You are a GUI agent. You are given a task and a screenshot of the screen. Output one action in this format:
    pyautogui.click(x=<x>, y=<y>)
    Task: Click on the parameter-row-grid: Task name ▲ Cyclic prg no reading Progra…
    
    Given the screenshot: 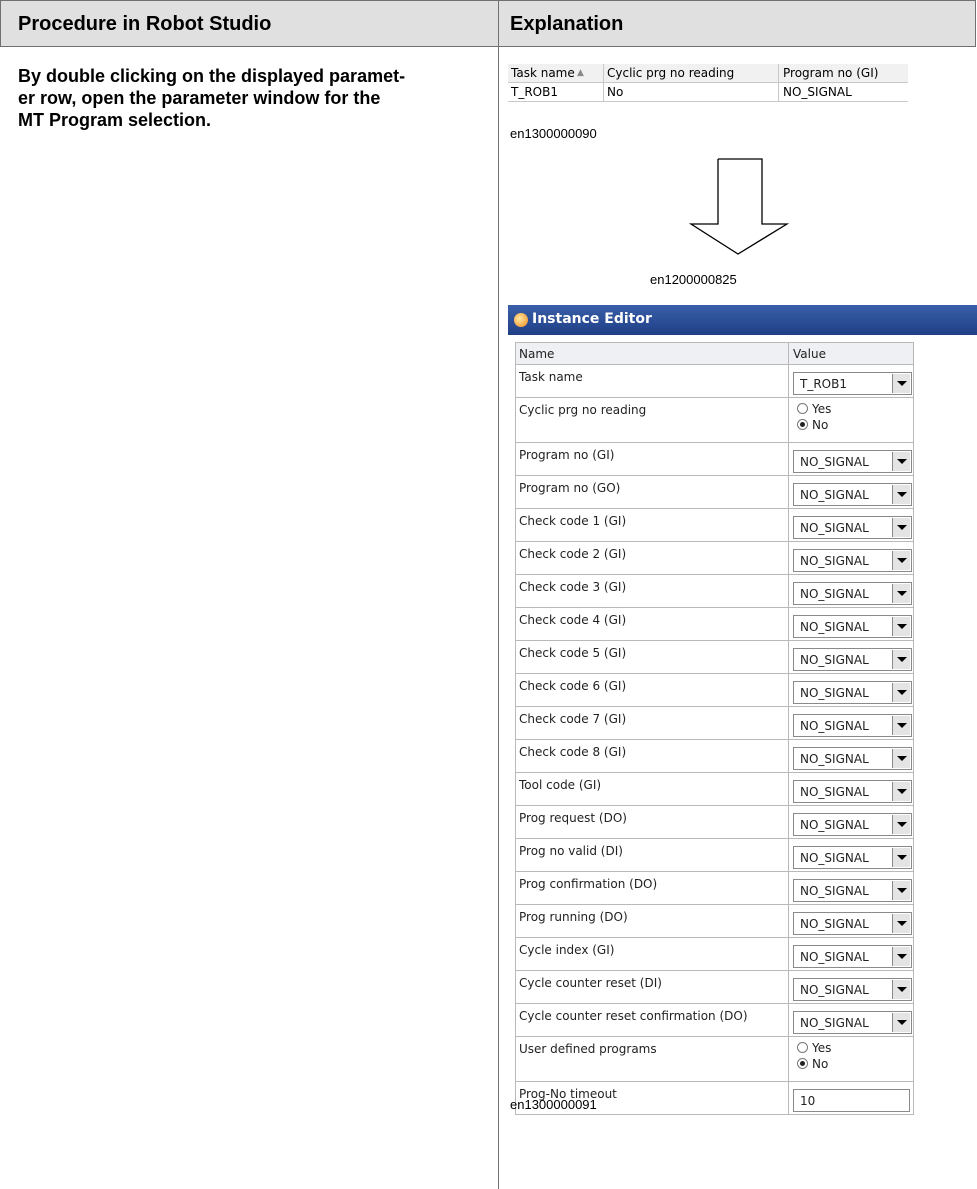 What is the action you would take?
    pyautogui.click(x=708, y=85)
    